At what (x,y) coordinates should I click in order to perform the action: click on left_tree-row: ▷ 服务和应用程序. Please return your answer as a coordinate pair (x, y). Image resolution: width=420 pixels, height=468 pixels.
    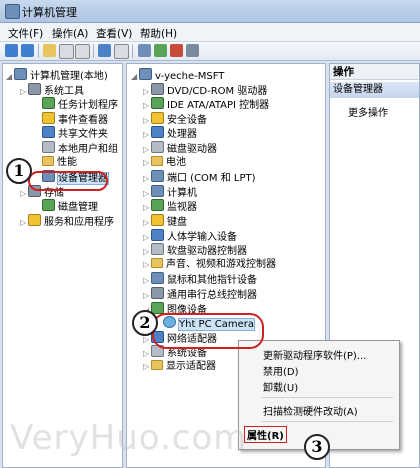
    Looking at the image, I should click on (67, 221).